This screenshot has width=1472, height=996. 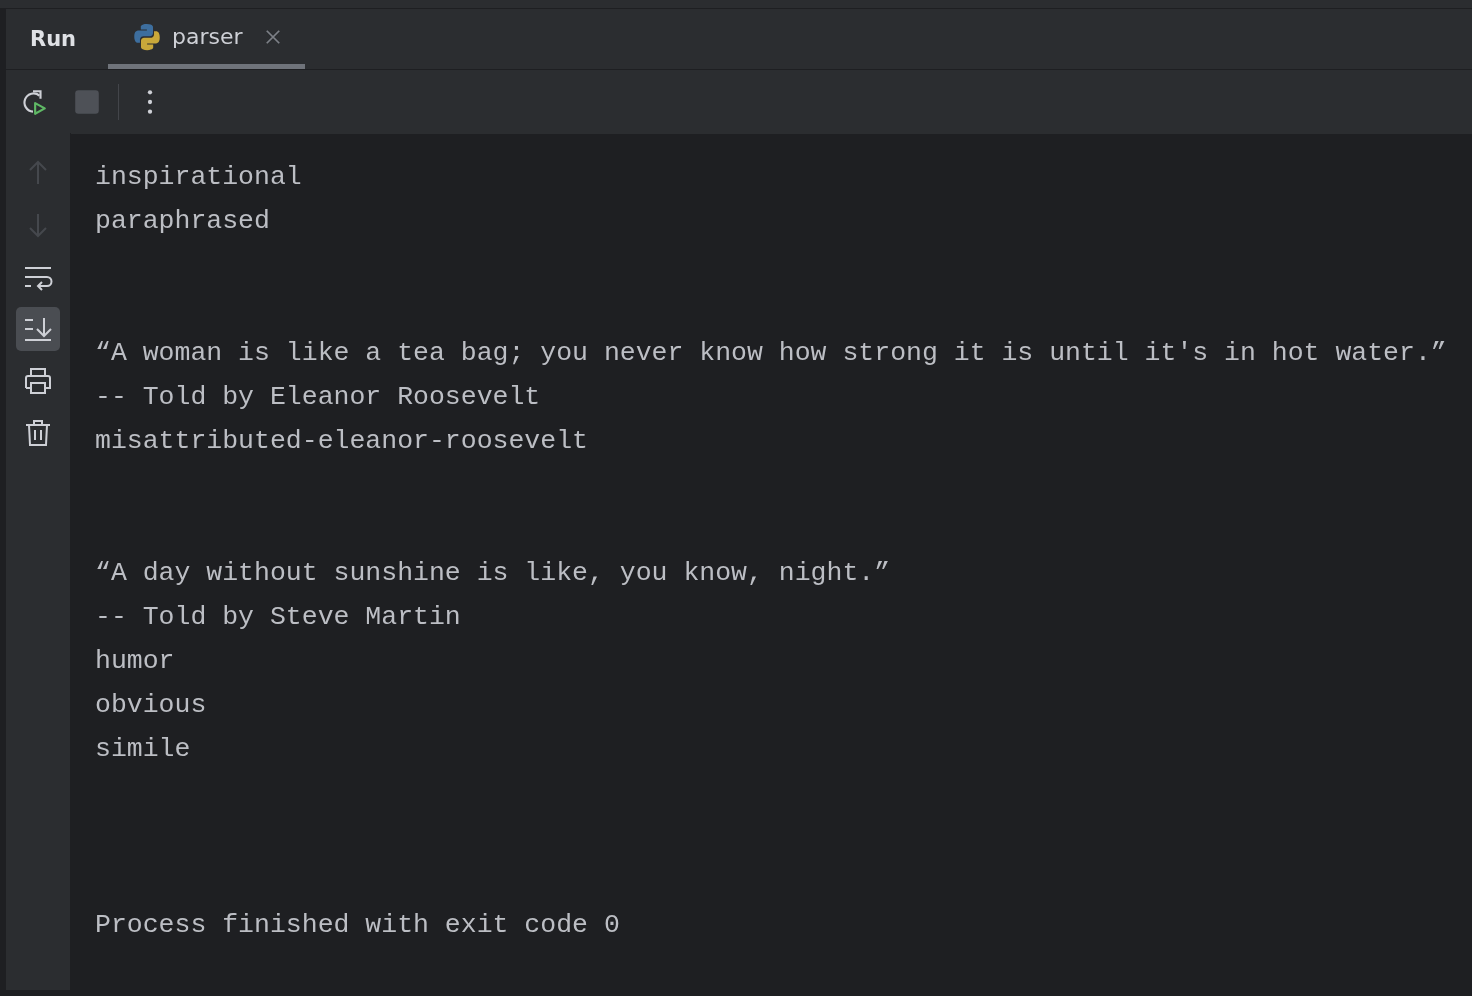 What do you see at coordinates (53, 39) in the screenshot?
I see `panel-title: Run` at bounding box center [53, 39].